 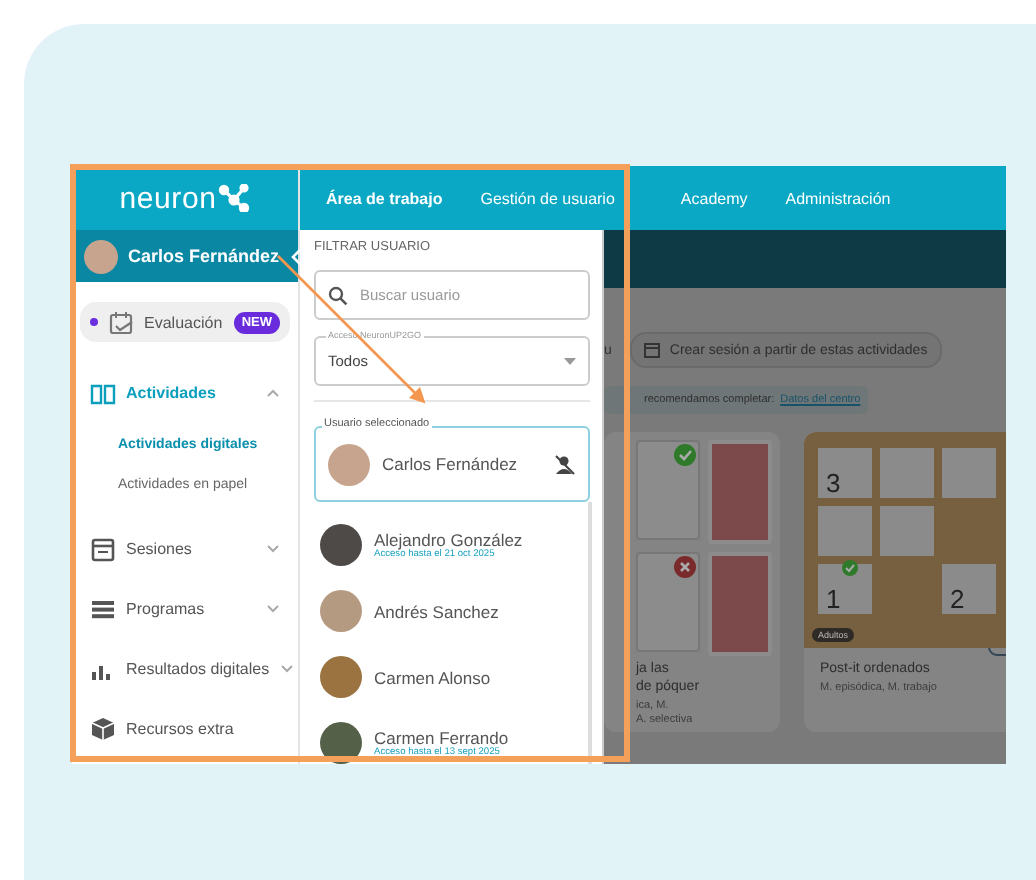 I want to click on book-icon, so click(x=103, y=392).